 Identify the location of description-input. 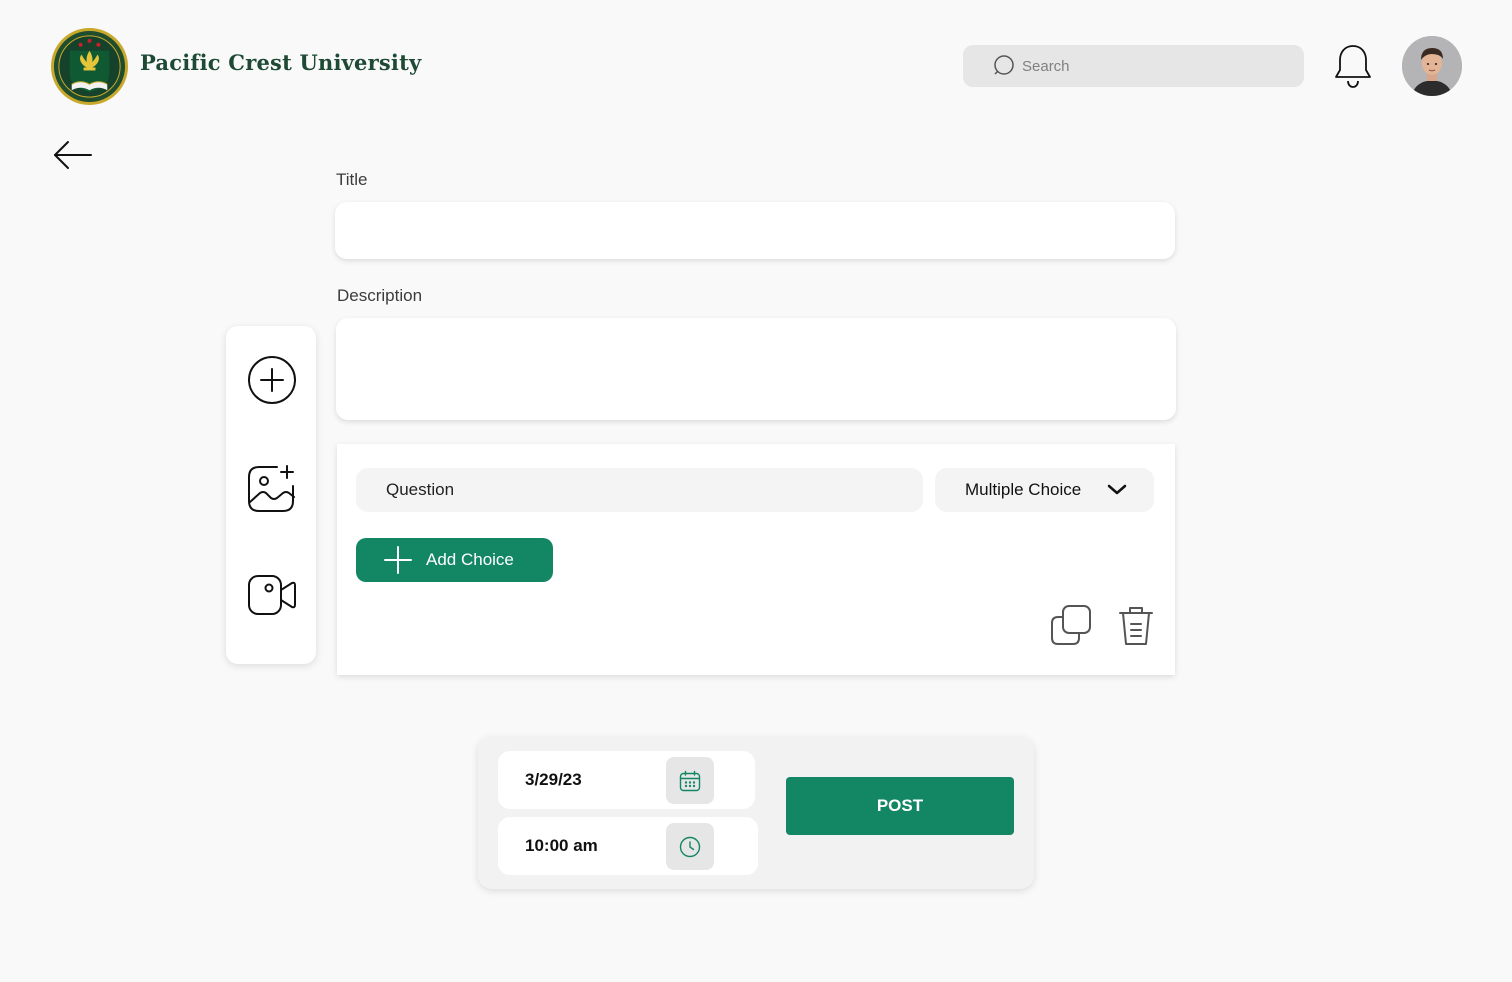
(756, 369).